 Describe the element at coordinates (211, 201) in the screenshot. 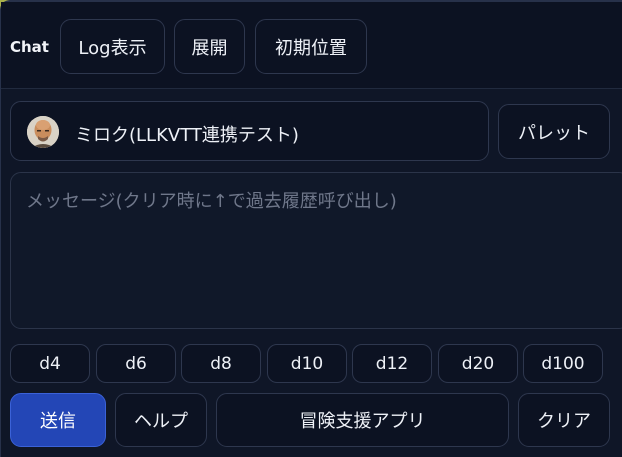

I see `message-placeholder: メッセージ(クリア時に↑で過去履歴呼び出し)` at that location.